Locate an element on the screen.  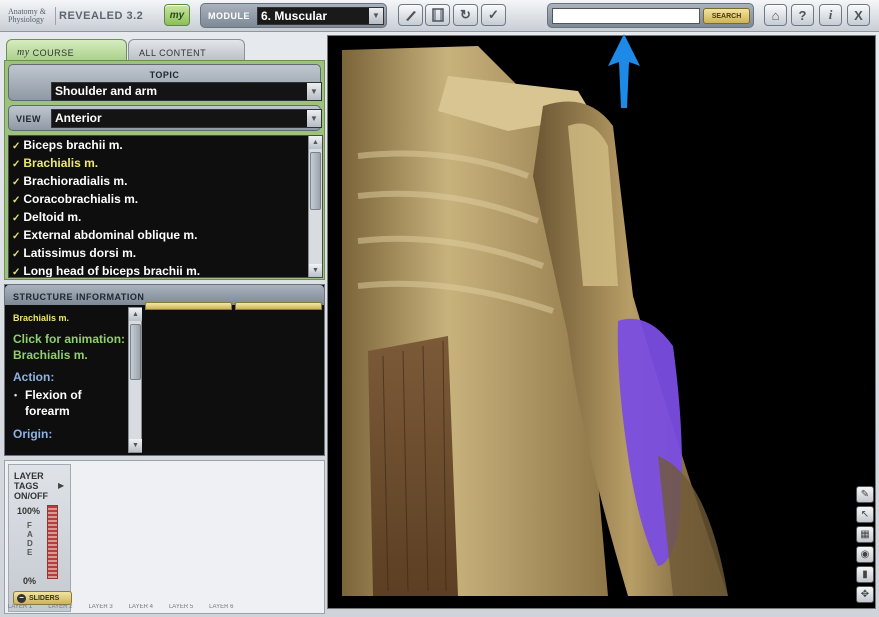
viewer-tools: ✎ ↖ ▦ ◉ ▮ ✥ is located at coordinates (865, 546).